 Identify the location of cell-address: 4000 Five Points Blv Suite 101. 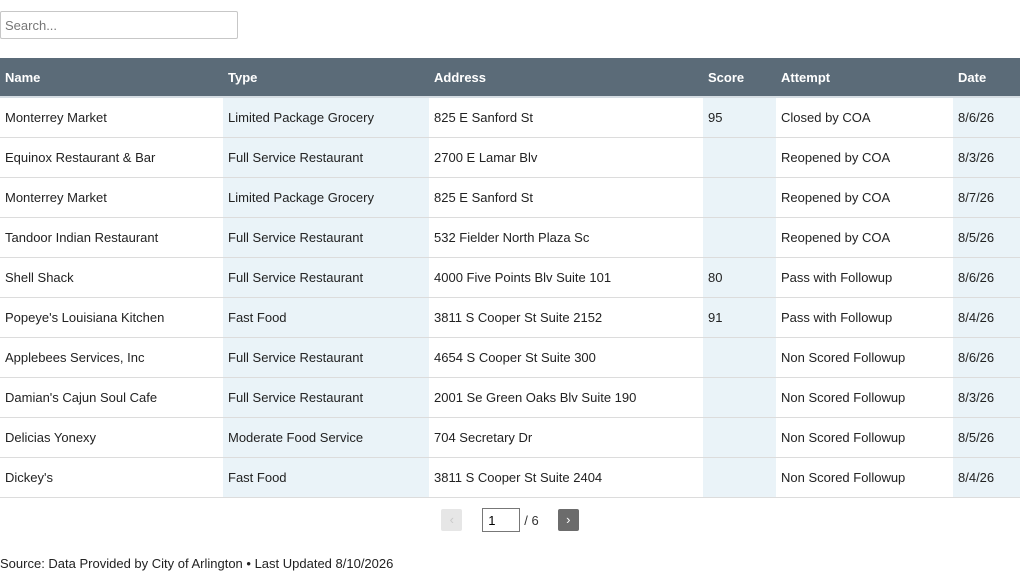
(566, 277).